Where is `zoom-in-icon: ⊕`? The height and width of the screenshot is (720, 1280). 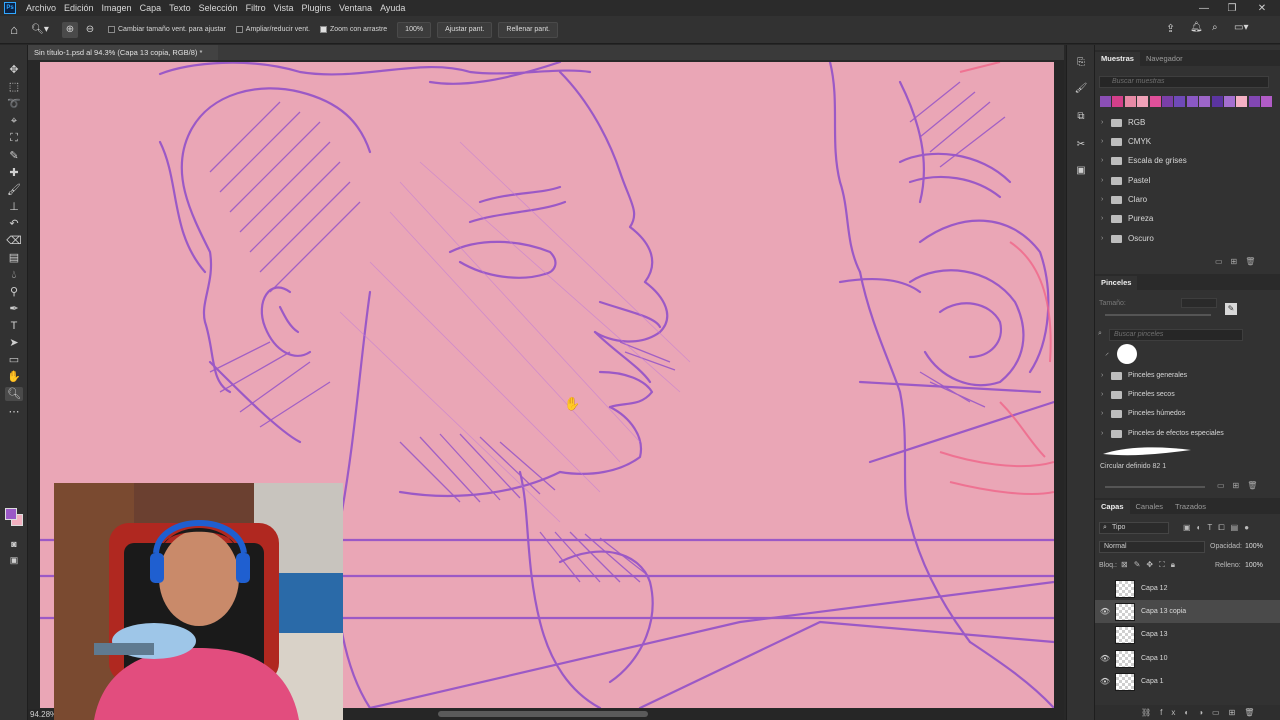 zoom-in-icon: ⊕ is located at coordinates (70, 29).